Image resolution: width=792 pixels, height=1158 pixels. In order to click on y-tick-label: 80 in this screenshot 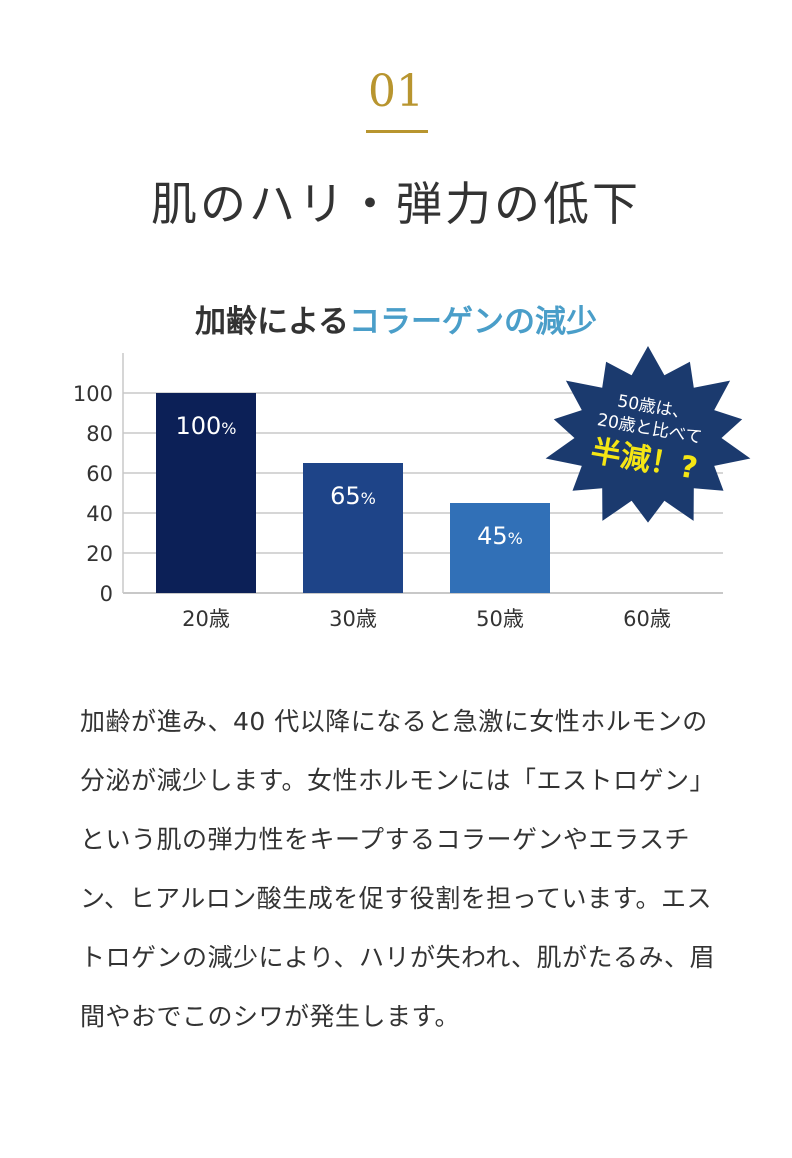, I will do `click(99, 434)`.